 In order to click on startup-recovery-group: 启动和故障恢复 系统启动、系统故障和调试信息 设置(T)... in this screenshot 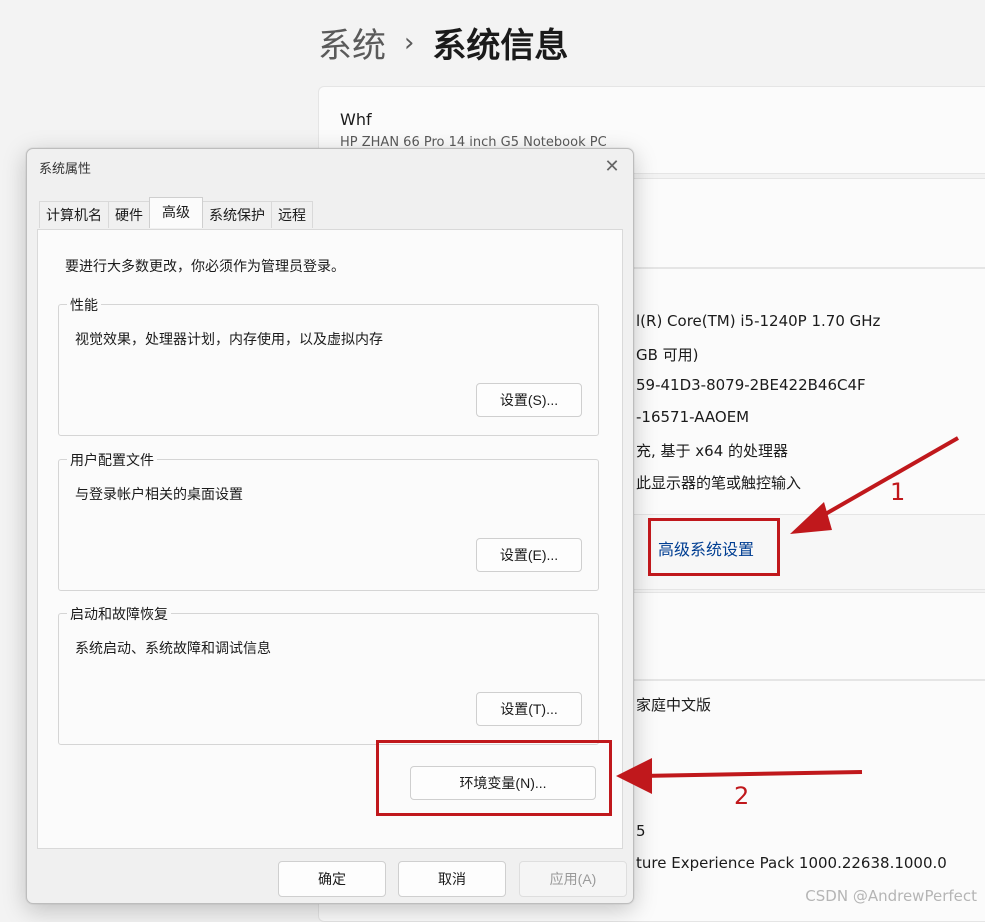, I will do `click(328, 674)`.